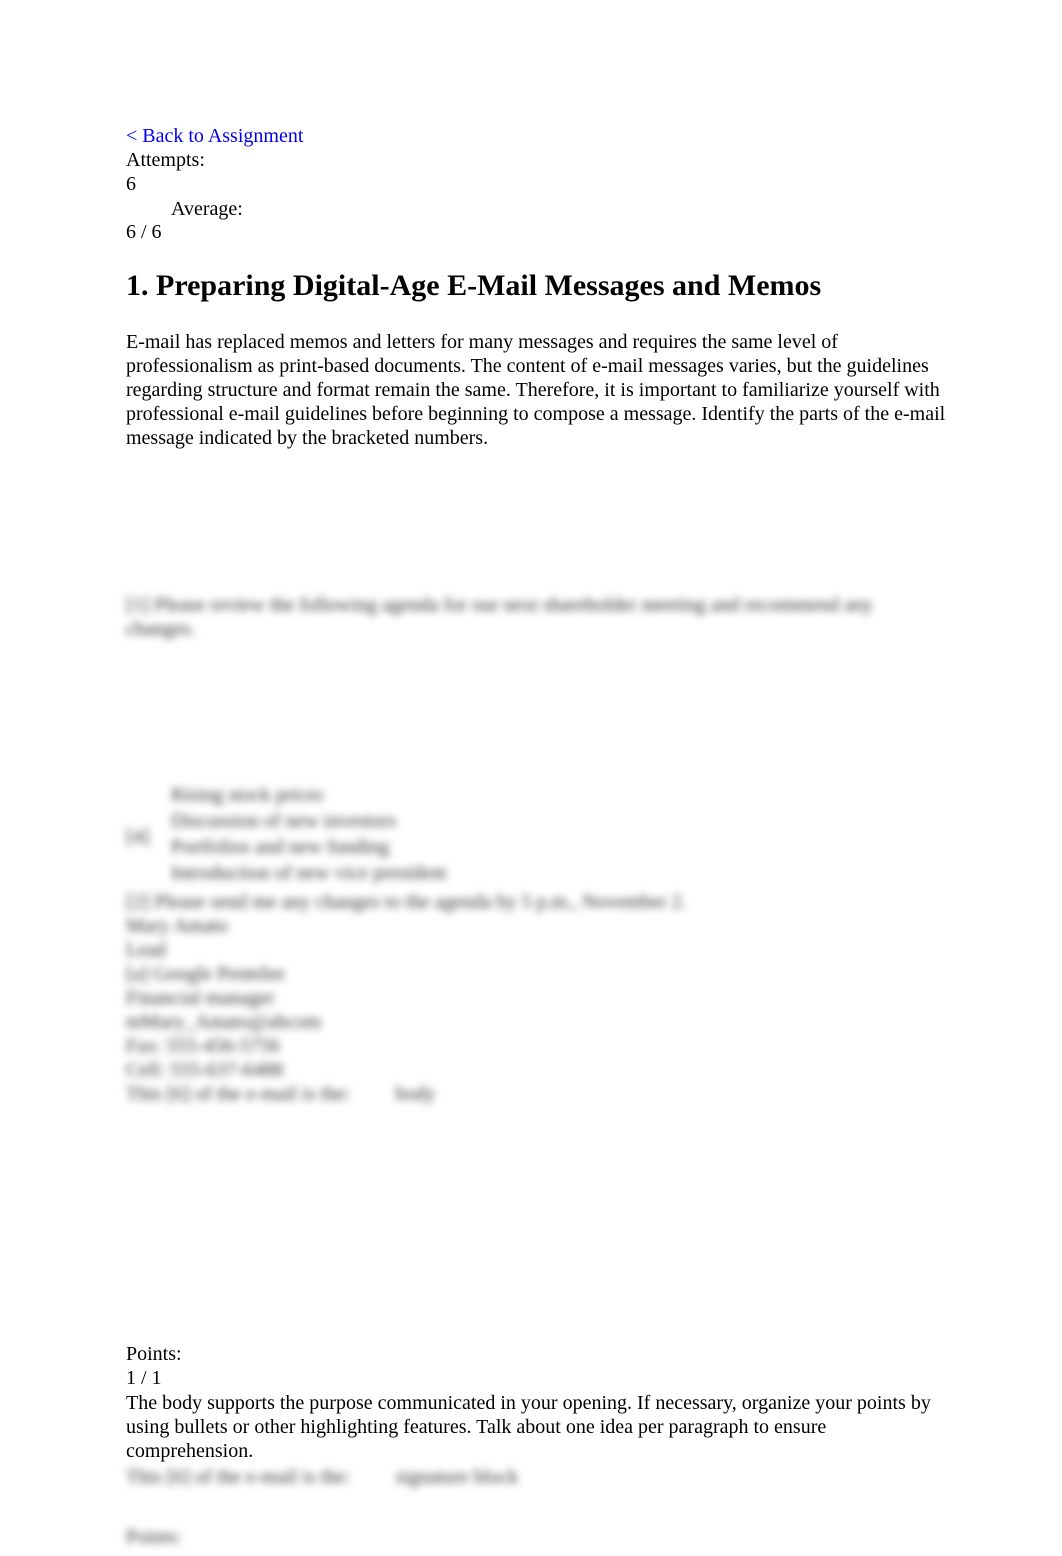 The image size is (1062, 1556). I want to click on answer-select: signature block, so click(456, 1477).